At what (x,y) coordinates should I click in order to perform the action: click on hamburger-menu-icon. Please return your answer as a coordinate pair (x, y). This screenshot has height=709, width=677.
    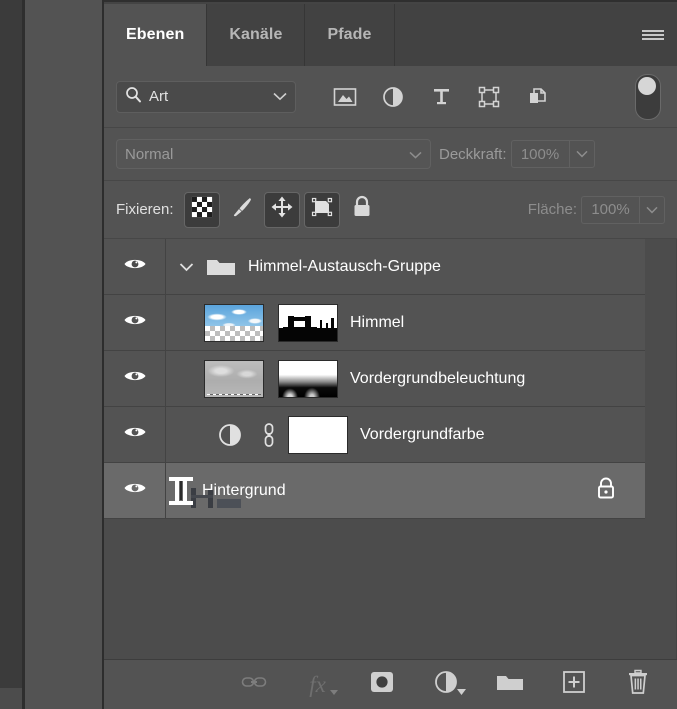
    Looking at the image, I should click on (653, 35).